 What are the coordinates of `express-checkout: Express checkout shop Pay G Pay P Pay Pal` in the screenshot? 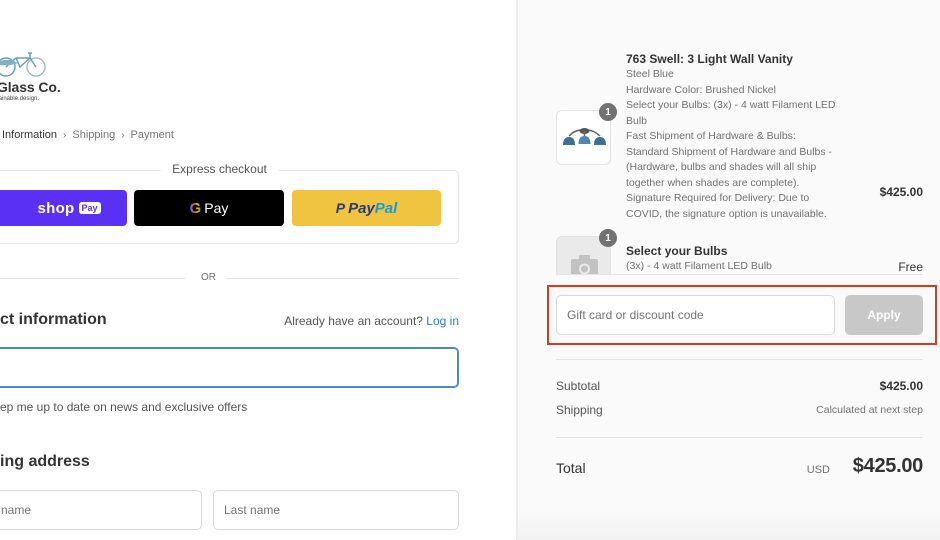 It's located at (229, 203).